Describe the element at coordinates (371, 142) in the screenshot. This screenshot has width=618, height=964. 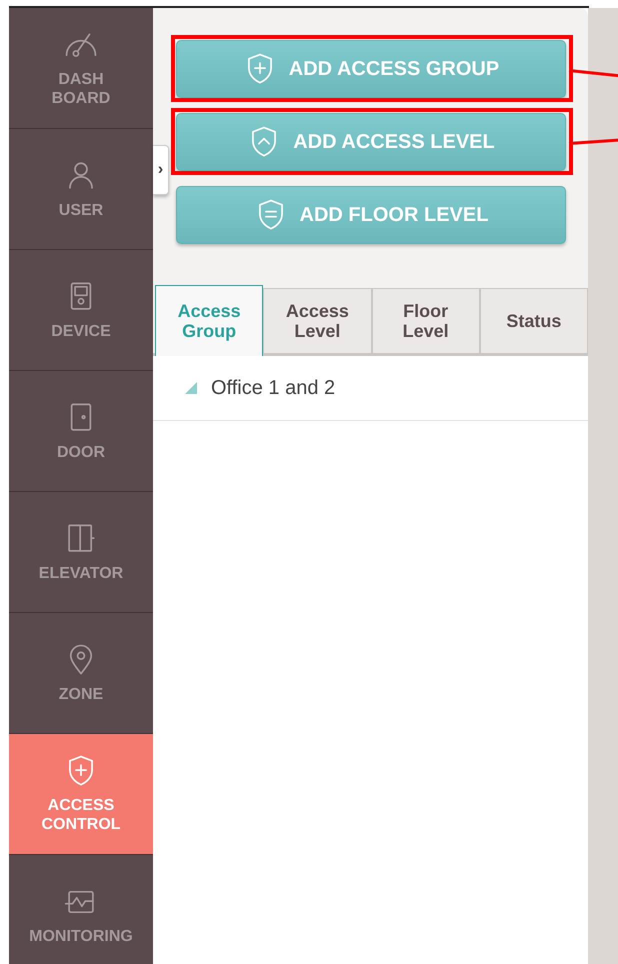
I see `add-button: ADD ACCESS LEVEL` at that location.